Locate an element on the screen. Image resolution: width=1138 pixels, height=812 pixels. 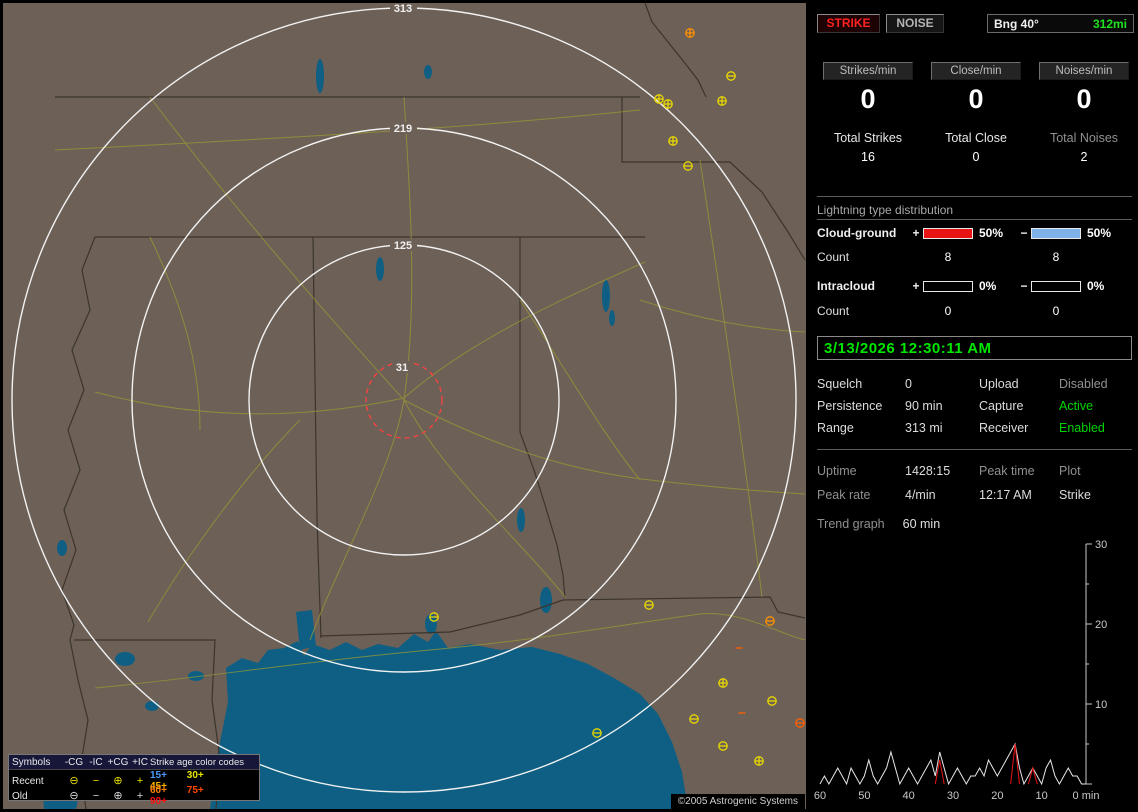
rate-boxes: Strikes/min Close/min Noises/min is located at coordinates (976, 71).